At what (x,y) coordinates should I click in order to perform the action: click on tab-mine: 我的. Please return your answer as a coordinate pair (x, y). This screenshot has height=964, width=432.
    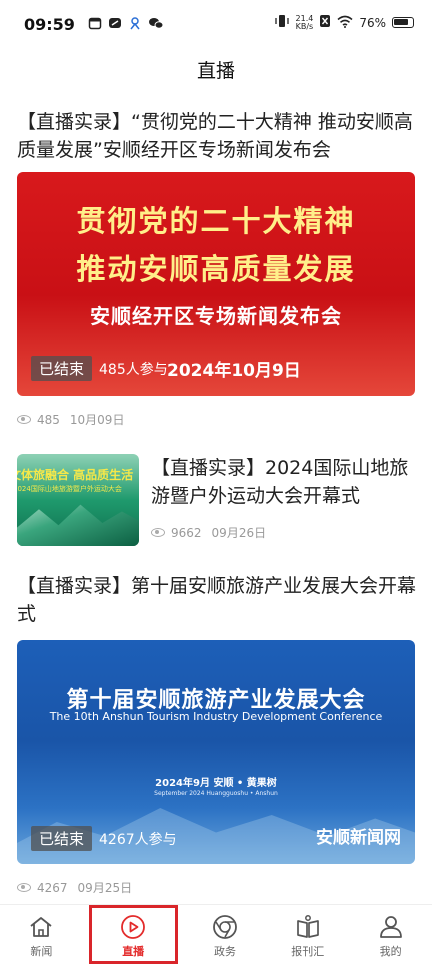
    Looking at the image, I should click on (390, 934).